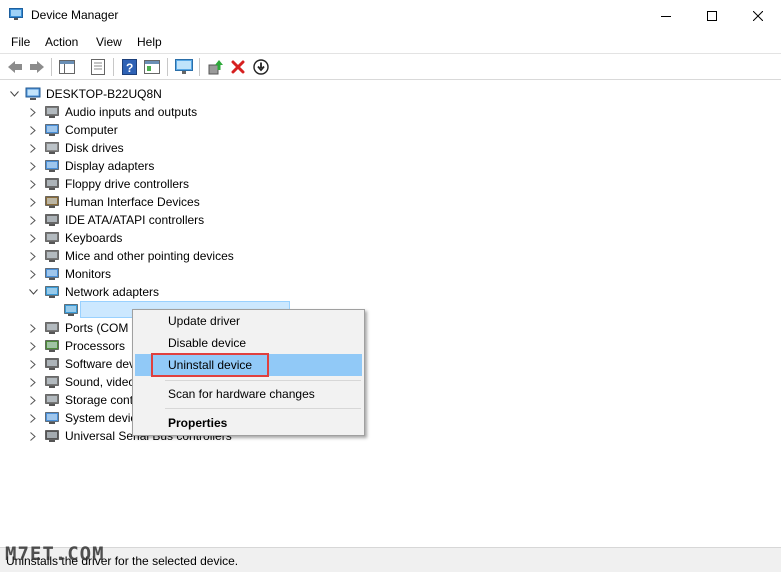 The height and width of the screenshot is (572, 781). Describe the element at coordinates (91, 130) in the screenshot. I see `tree-item-label: Computer` at that location.